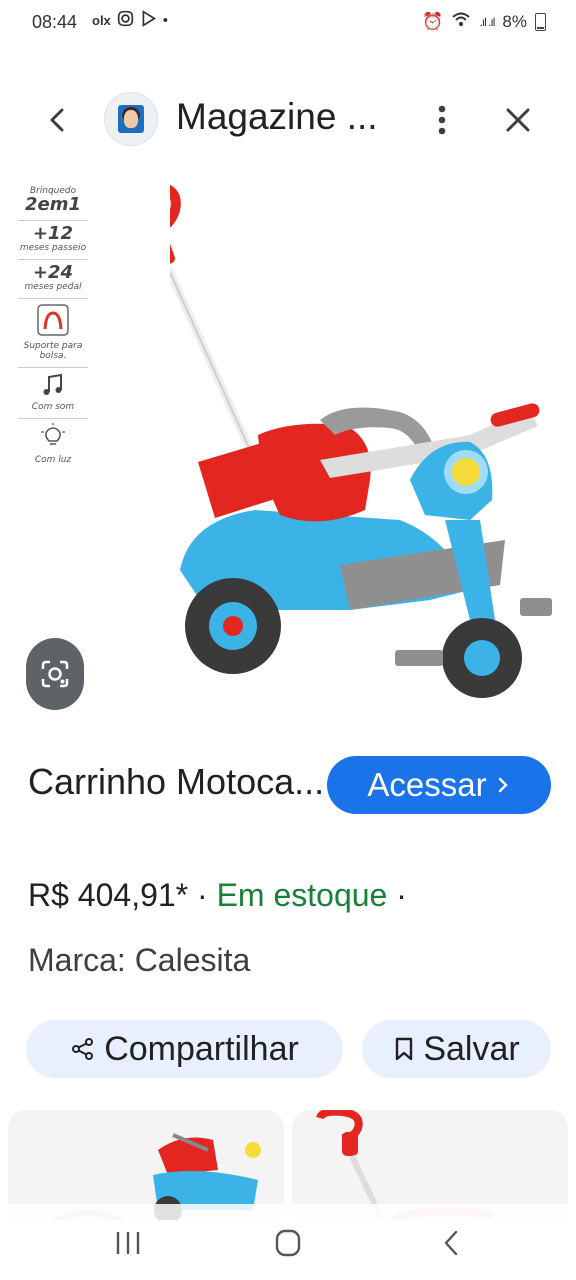  Describe the element at coordinates (288, 22) in the screenshot. I see `status-bar: 08:44 olx • ⏰ .ıl .ıl 8%` at that location.